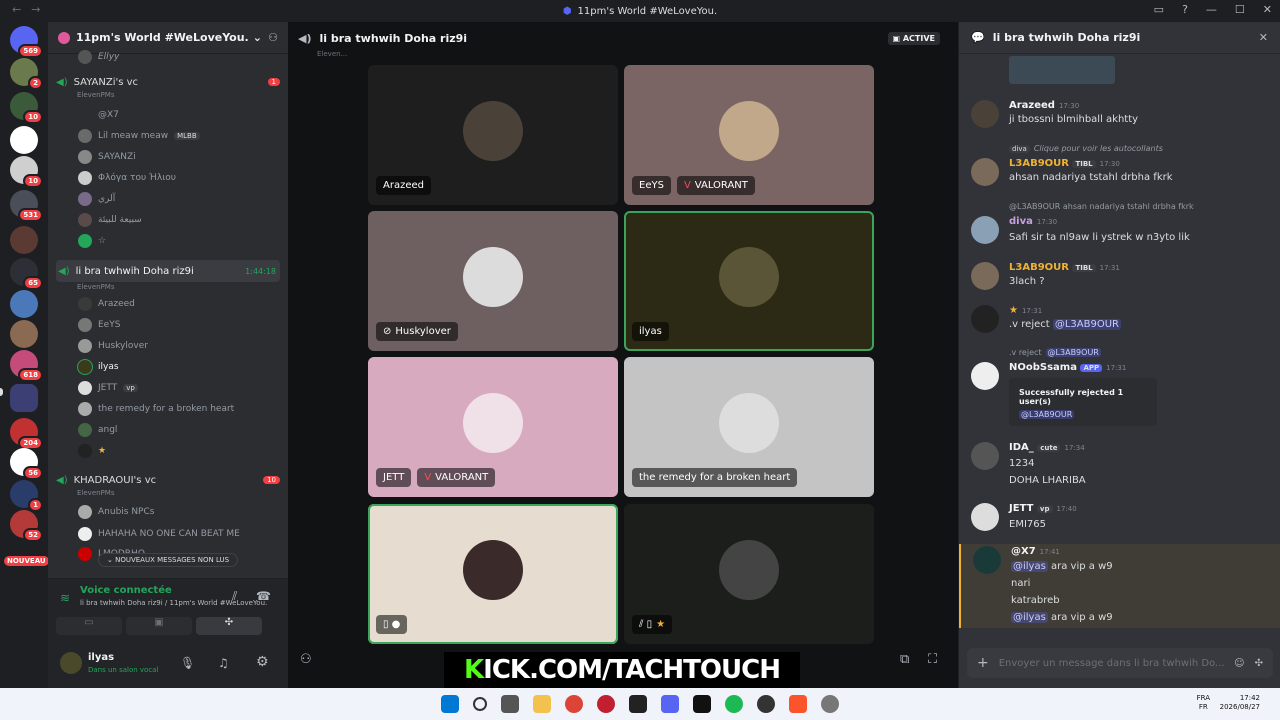  Describe the element at coordinates (178, 430) in the screenshot. I see `list-item: angl` at that location.